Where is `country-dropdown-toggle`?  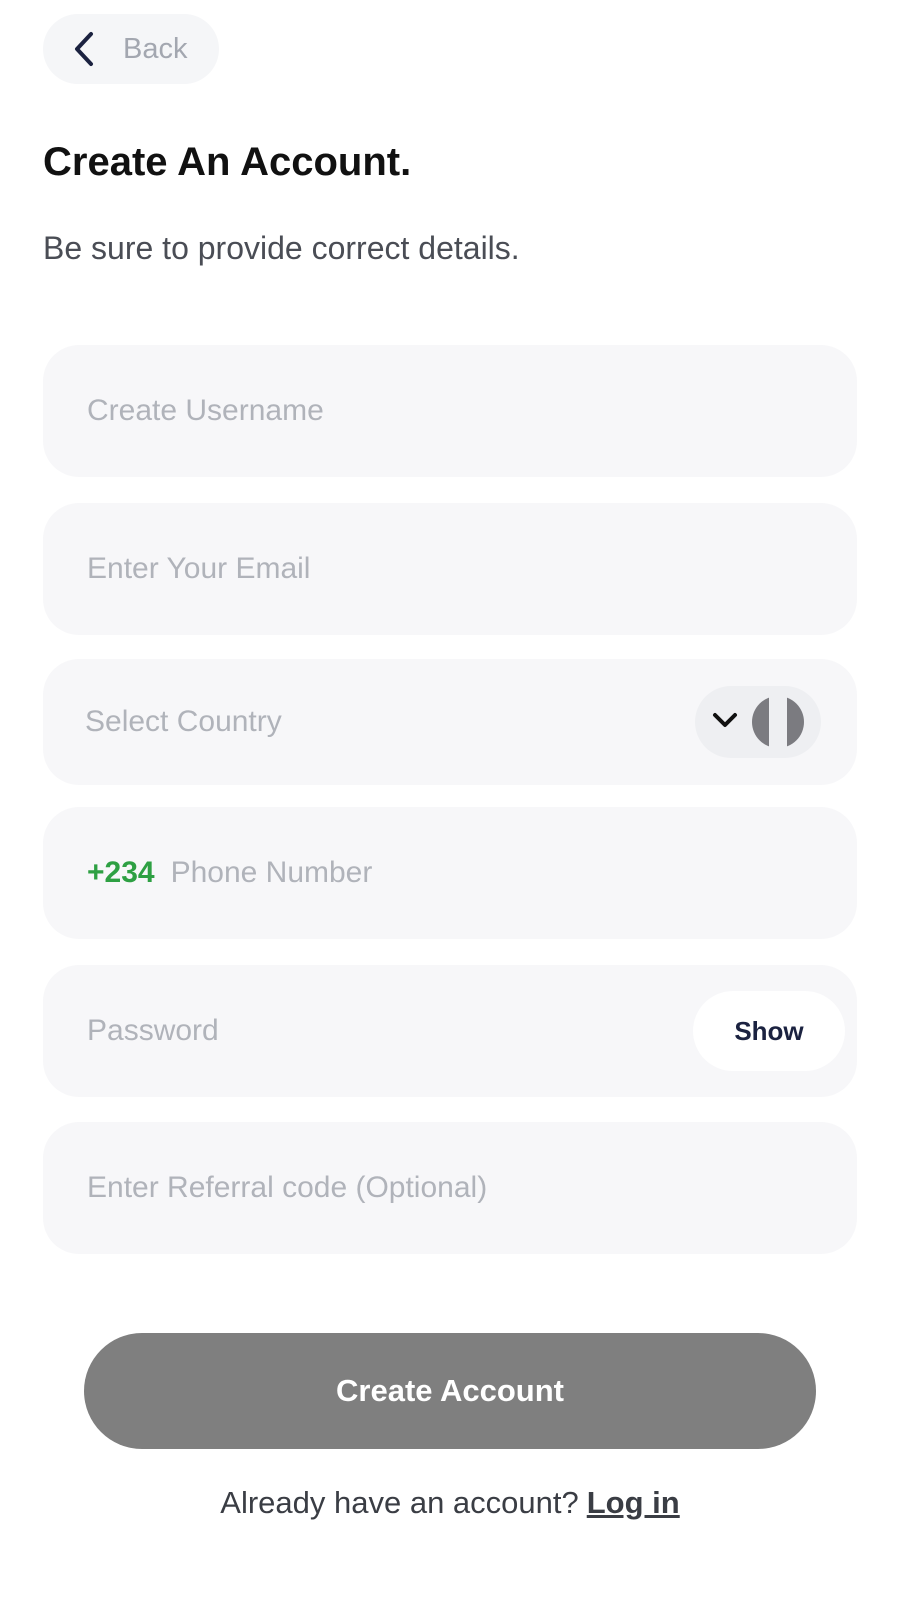 country-dropdown-toggle is located at coordinates (758, 722).